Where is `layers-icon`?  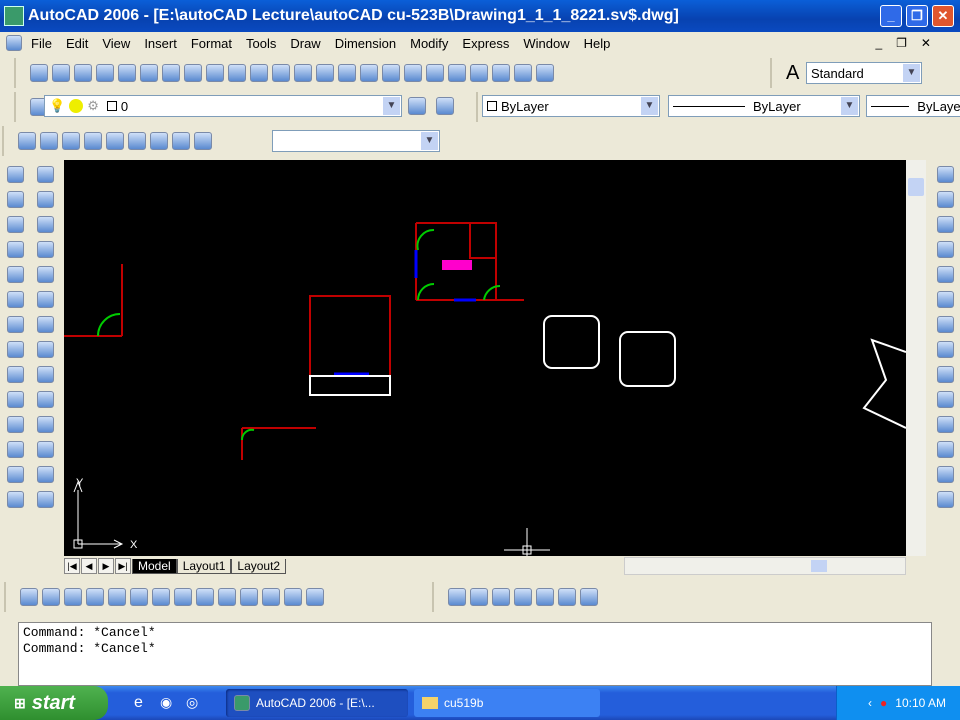
layers-icon is located at coordinates (945, 424).